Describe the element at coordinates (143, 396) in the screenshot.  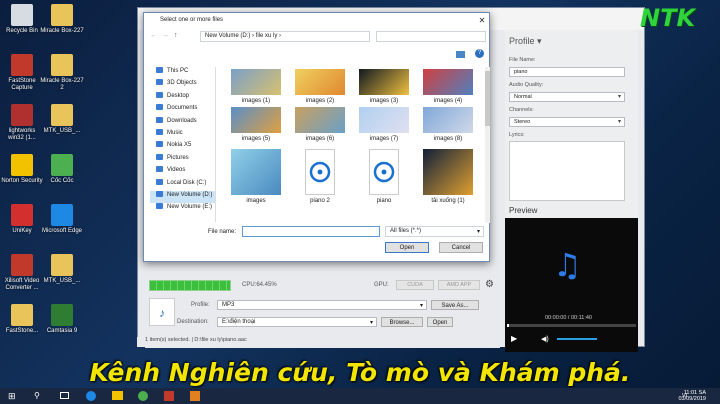
I see `coccoc-taskbar-icon` at that location.